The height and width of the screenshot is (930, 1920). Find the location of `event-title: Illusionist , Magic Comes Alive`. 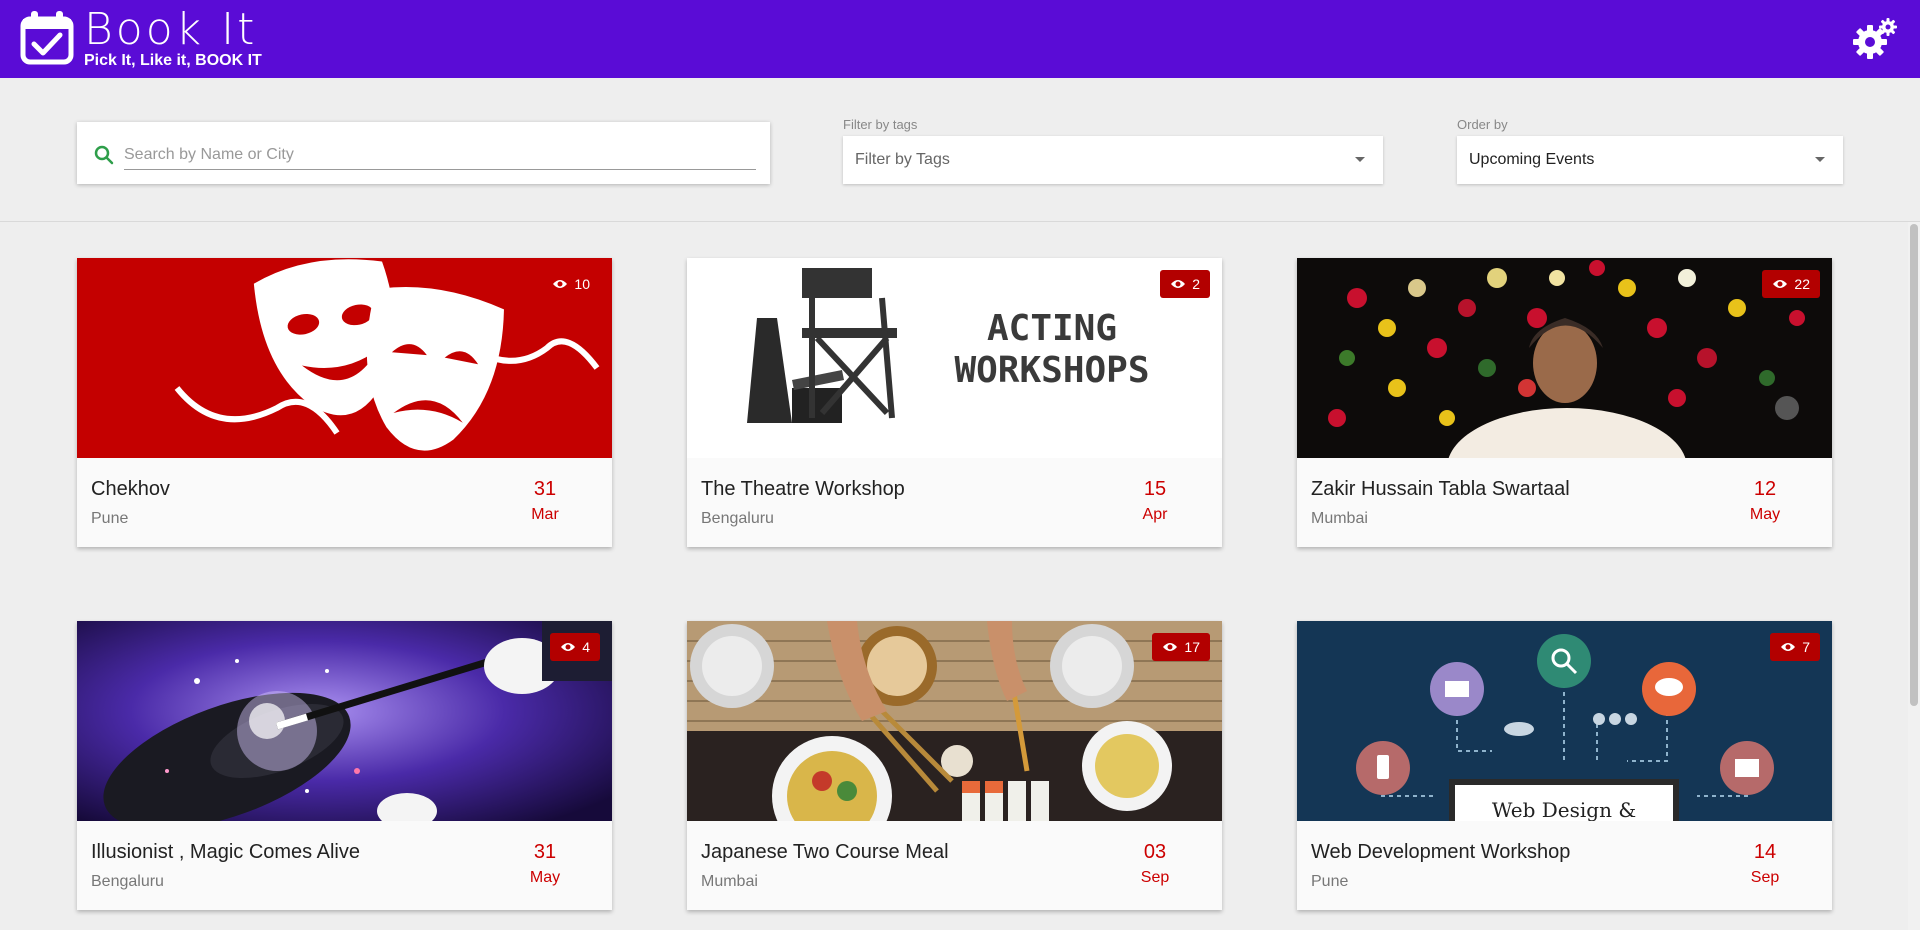

event-title: Illusionist , Magic Comes Alive is located at coordinates (225, 852).